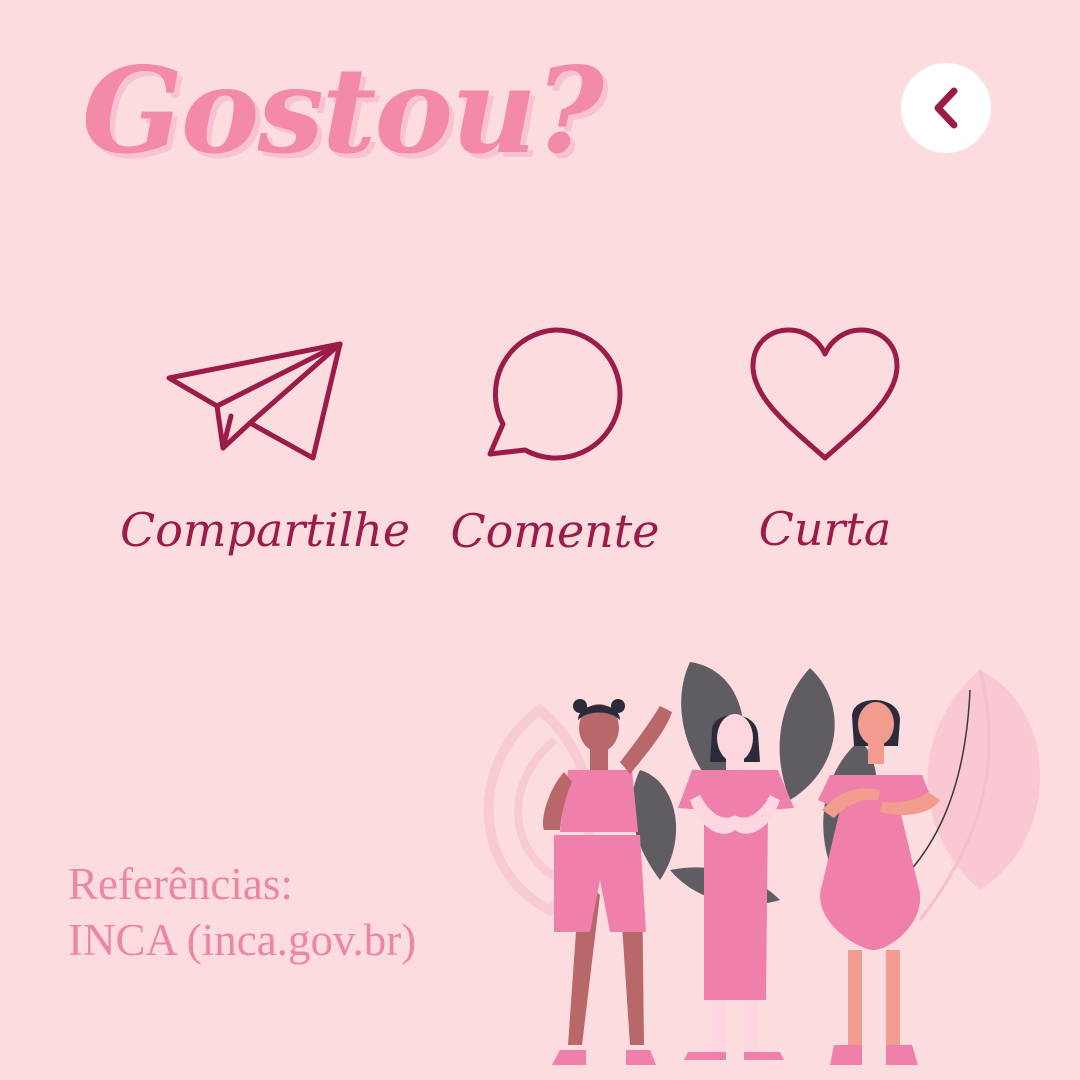 The width and height of the screenshot is (1080, 1080). I want to click on share-action: Compartilhe, so click(265, 447).